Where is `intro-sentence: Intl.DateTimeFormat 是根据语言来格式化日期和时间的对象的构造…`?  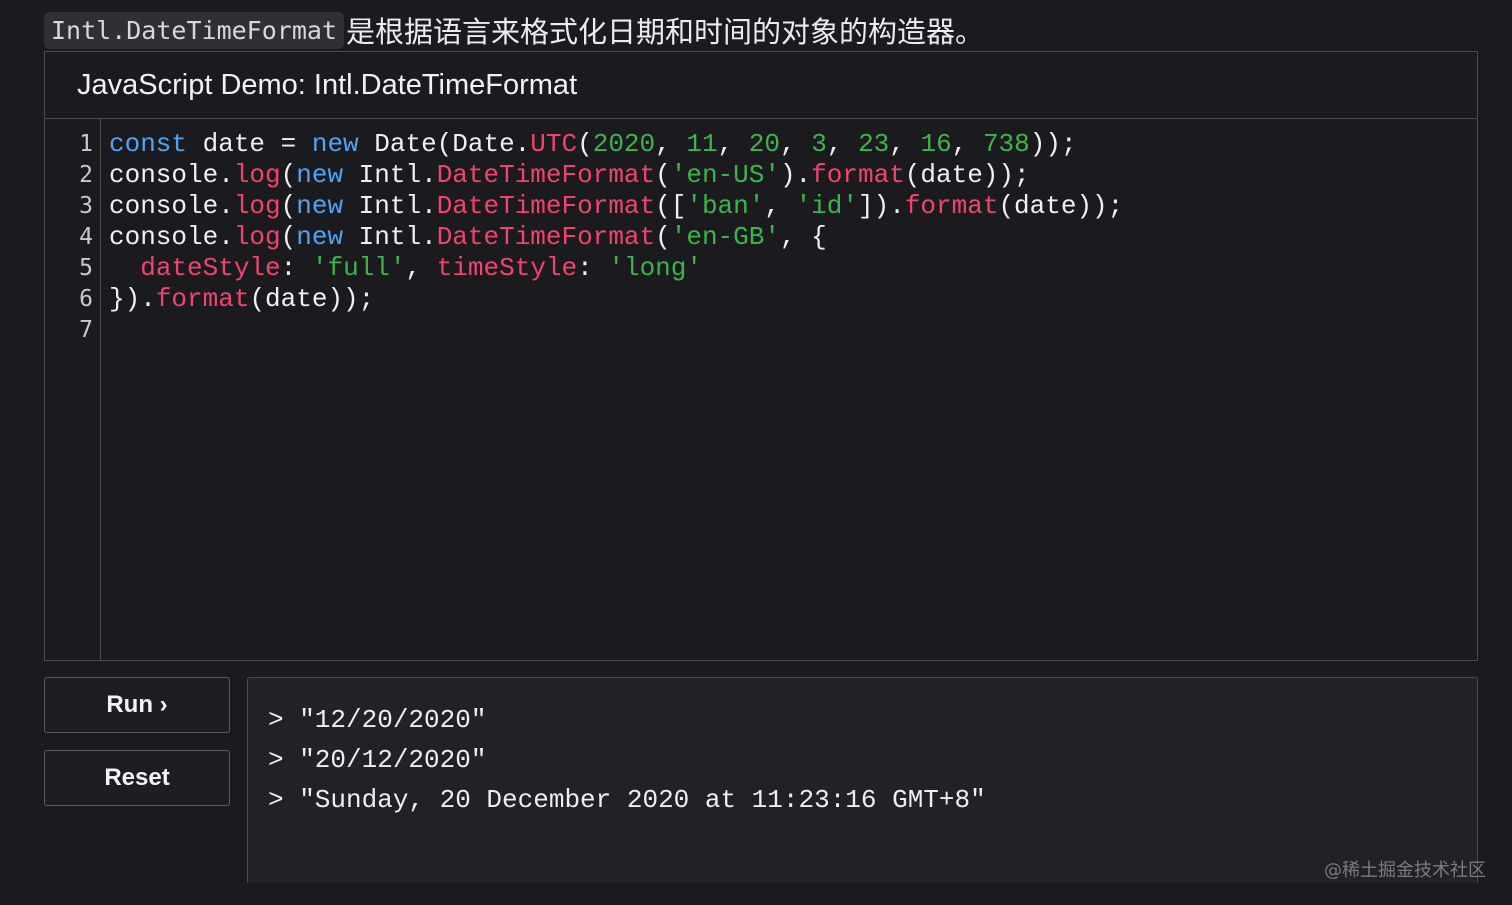
intro-sentence: Intl.DateTimeFormat 是根据语言来格式化日期和时间的对象的构造… is located at coordinates (514, 30).